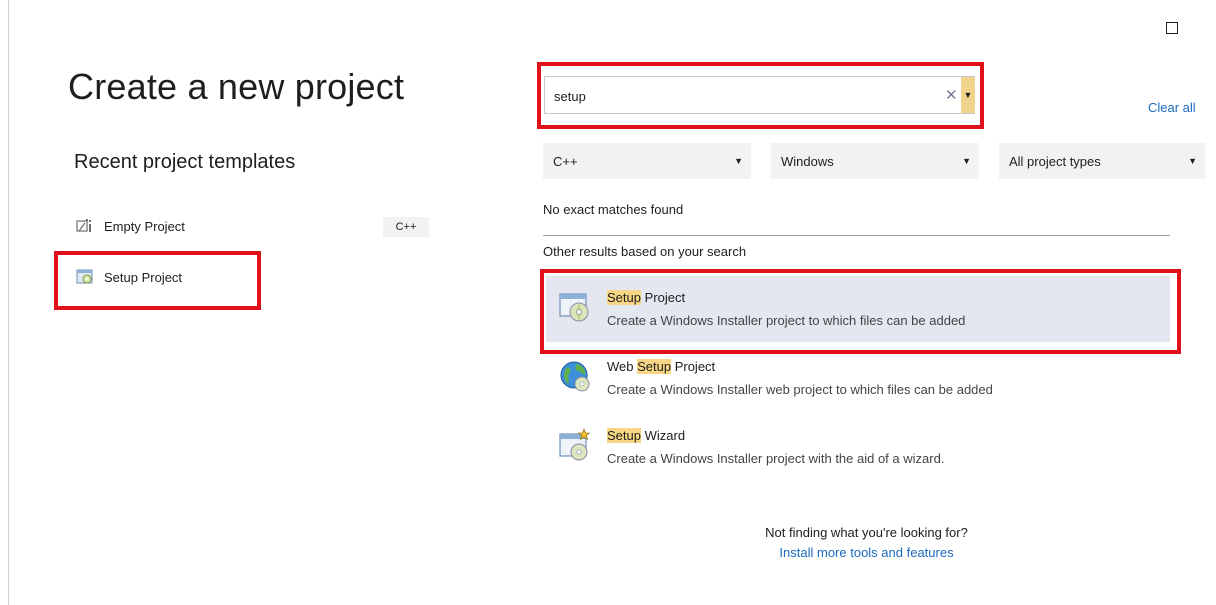  I want to click on title-prefix: Web, so click(622, 366).